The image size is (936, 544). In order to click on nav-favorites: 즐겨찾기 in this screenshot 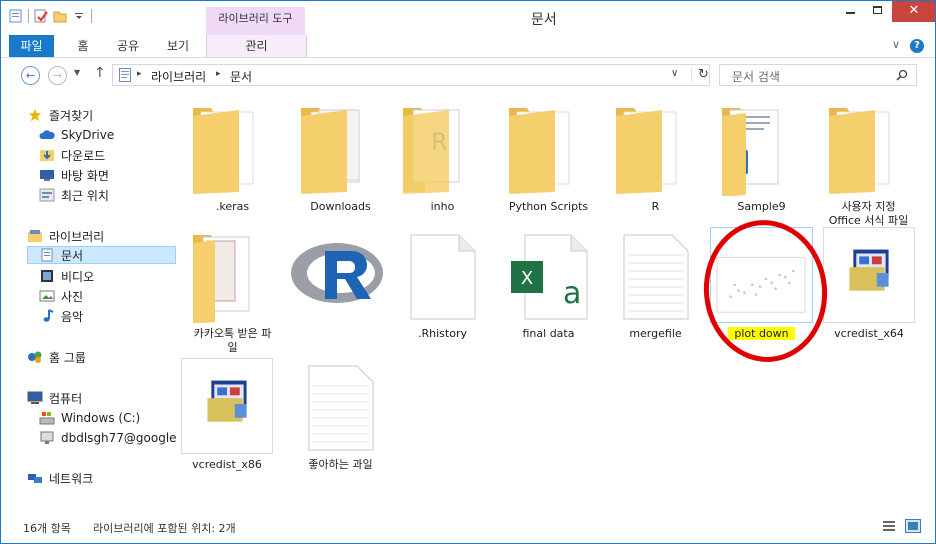, I will do `click(60, 115)`.